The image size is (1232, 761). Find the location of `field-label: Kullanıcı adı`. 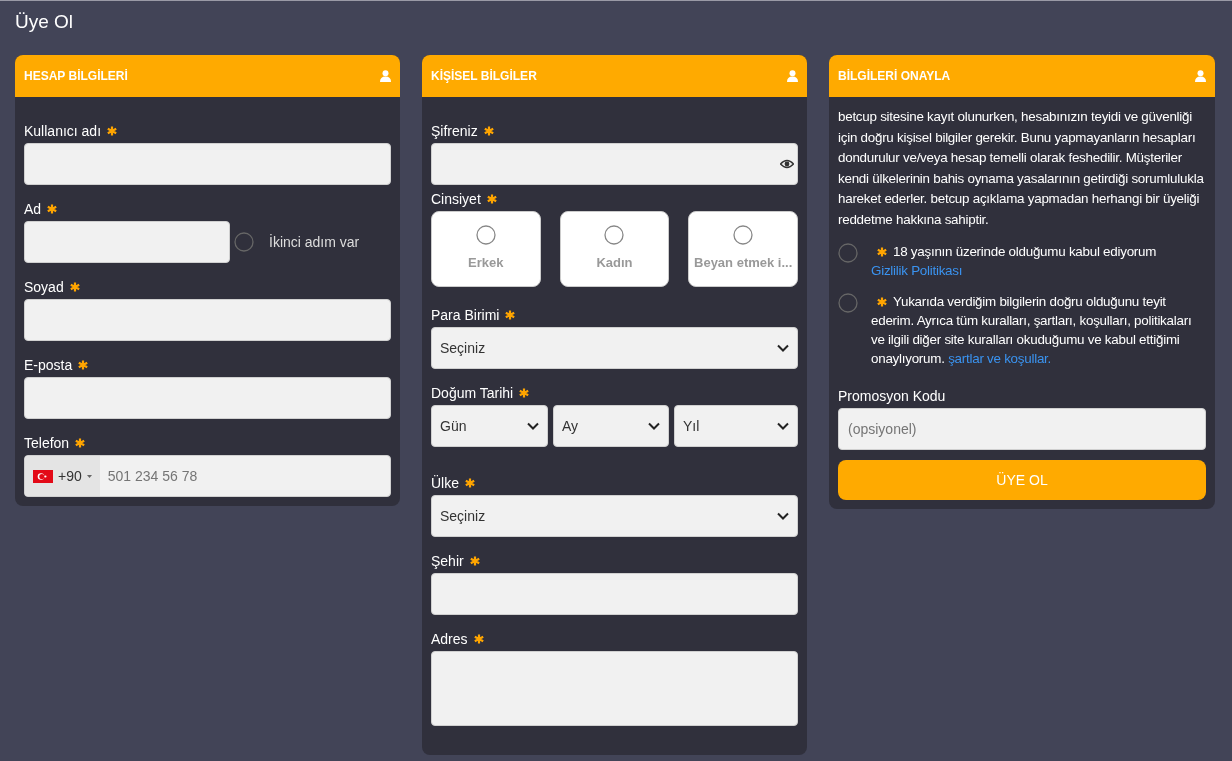

field-label: Kullanıcı adı is located at coordinates (63, 131).